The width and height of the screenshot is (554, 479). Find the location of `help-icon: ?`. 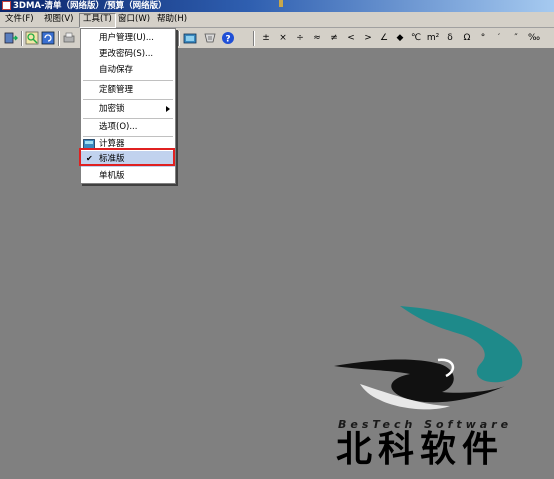

help-icon: ? is located at coordinates (228, 38).